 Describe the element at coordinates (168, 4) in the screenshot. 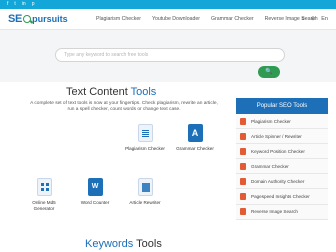

I see `top-bar: f t in p` at that location.